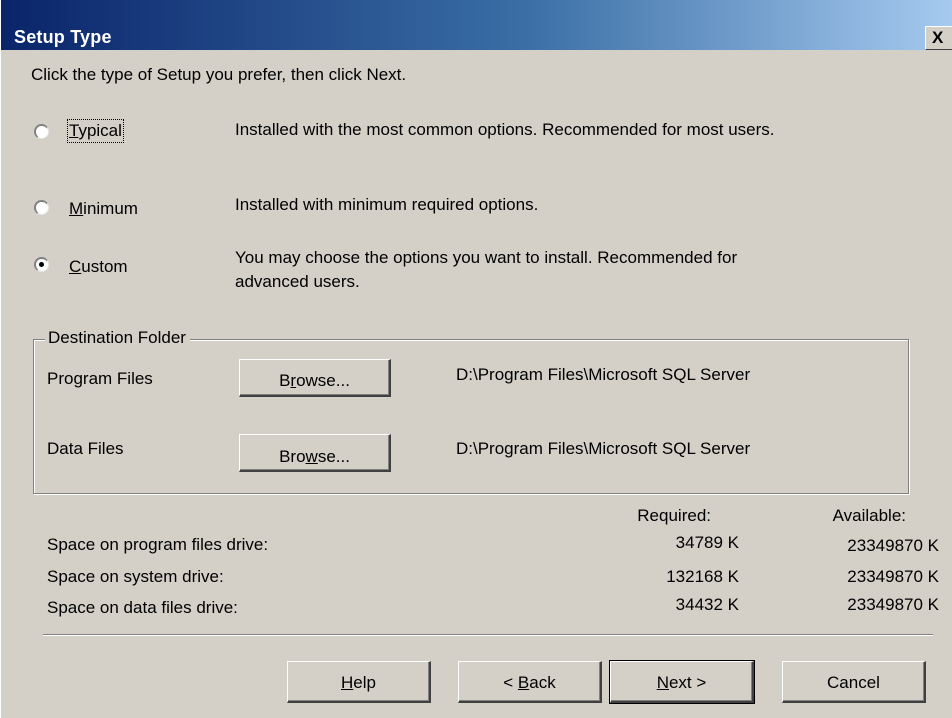 The height and width of the screenshot is (718, 952). What do you see at coordinates (285, 380) in the screenshot?
I see `browse-label-pre: B` at bounding box center [285, 380].